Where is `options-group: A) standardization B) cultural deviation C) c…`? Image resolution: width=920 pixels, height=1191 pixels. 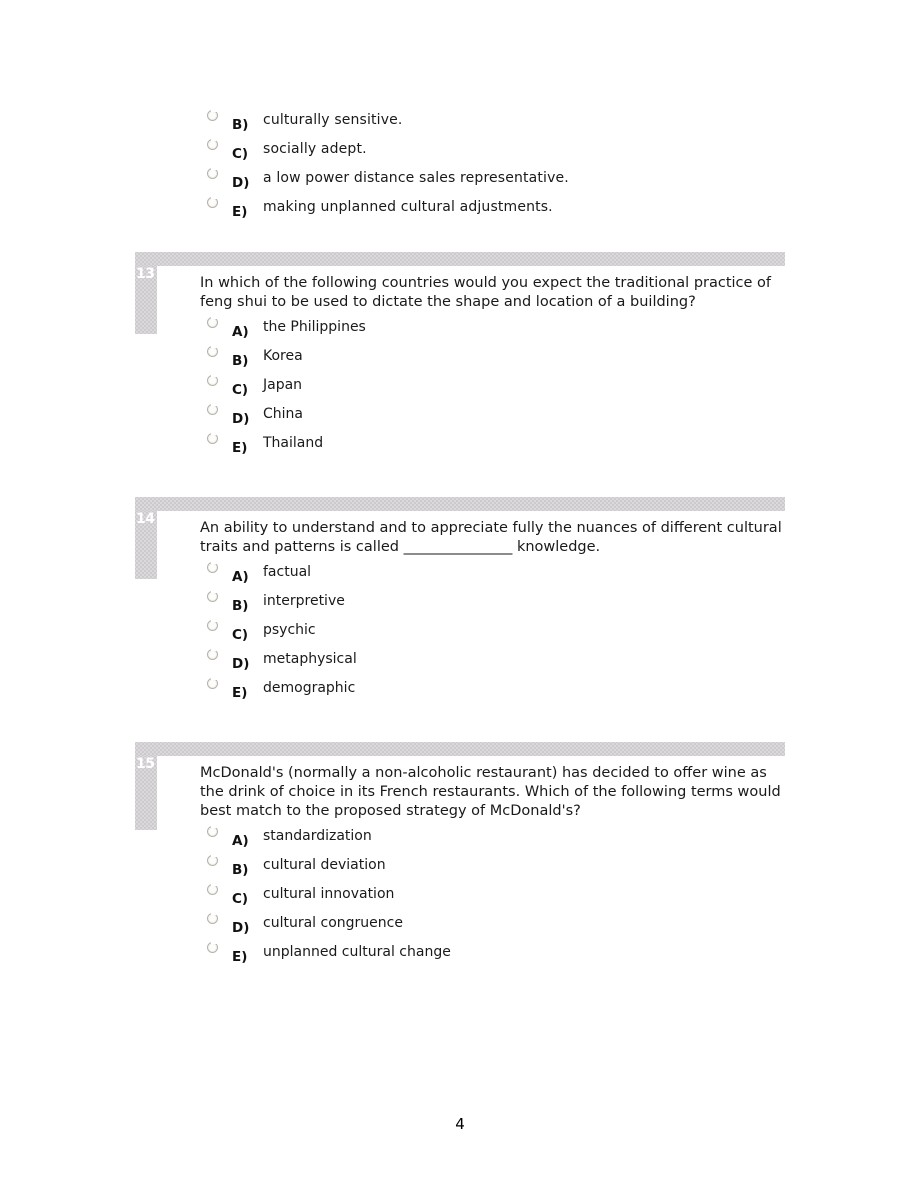
options-group: A) standardization B) cultural deviation C) c… is located at coordinates (492, 896).